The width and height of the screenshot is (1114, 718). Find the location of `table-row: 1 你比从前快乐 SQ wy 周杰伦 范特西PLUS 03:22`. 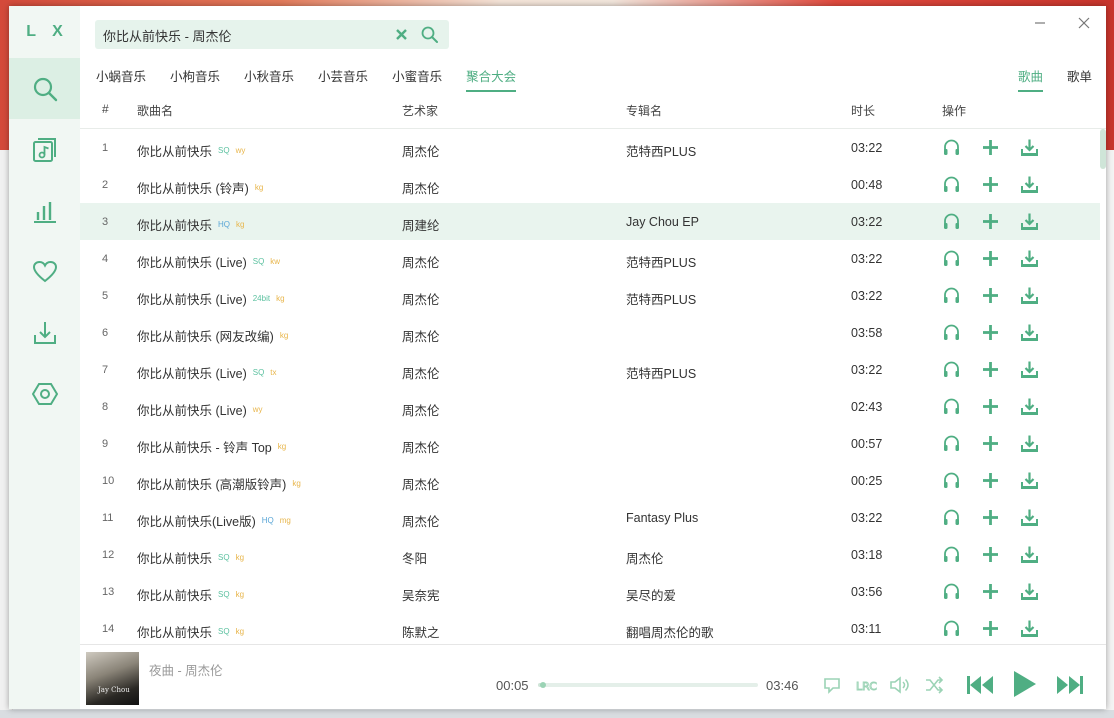

table-row: 1 你比从前快乐 SQ wy 周杰伦 范特西PLUS 03:22 is located at coordinates (590, 147).